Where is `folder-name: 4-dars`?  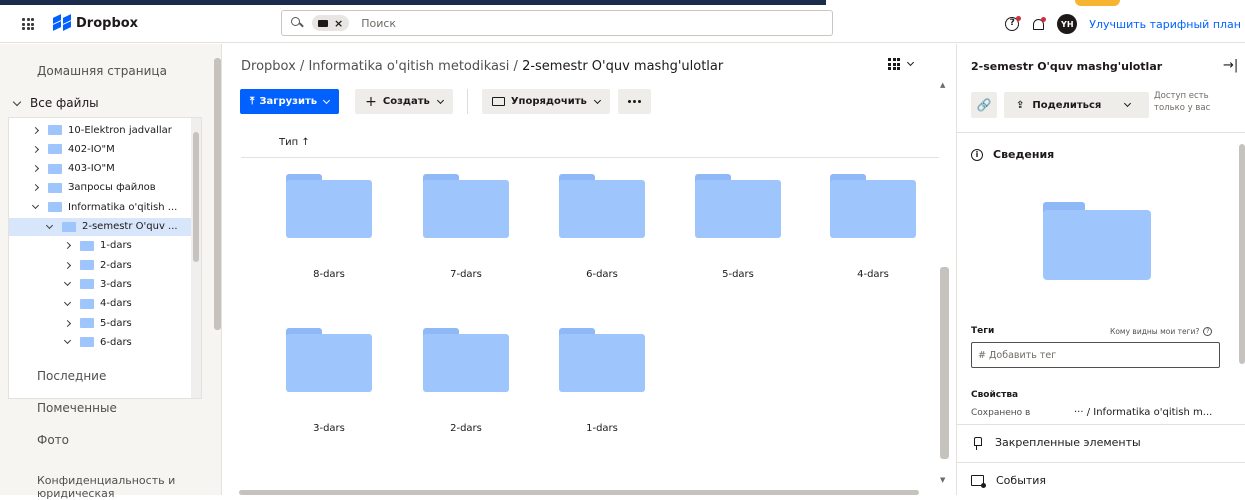 folder-name: 4-dars is located at coordinates (873, 274).